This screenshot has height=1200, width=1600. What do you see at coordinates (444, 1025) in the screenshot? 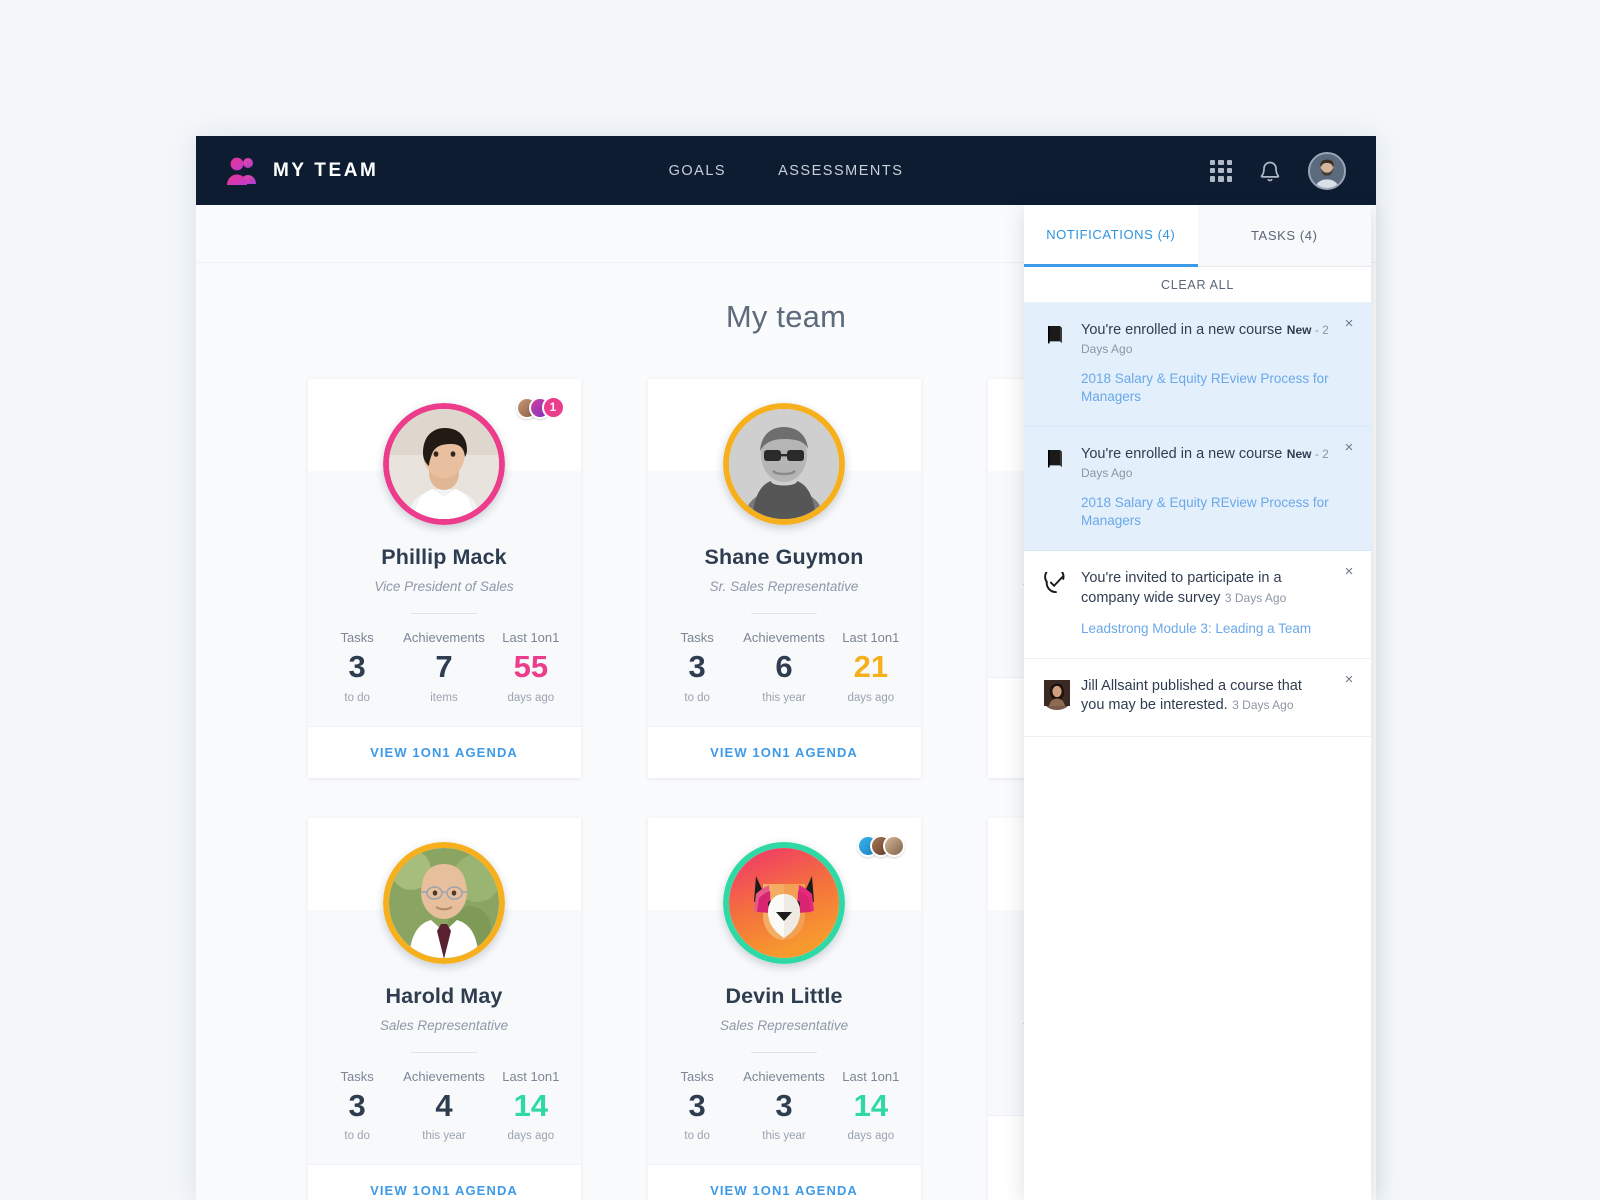
I see `member-role: Sales Representative` at bounding box center [444, 1025].